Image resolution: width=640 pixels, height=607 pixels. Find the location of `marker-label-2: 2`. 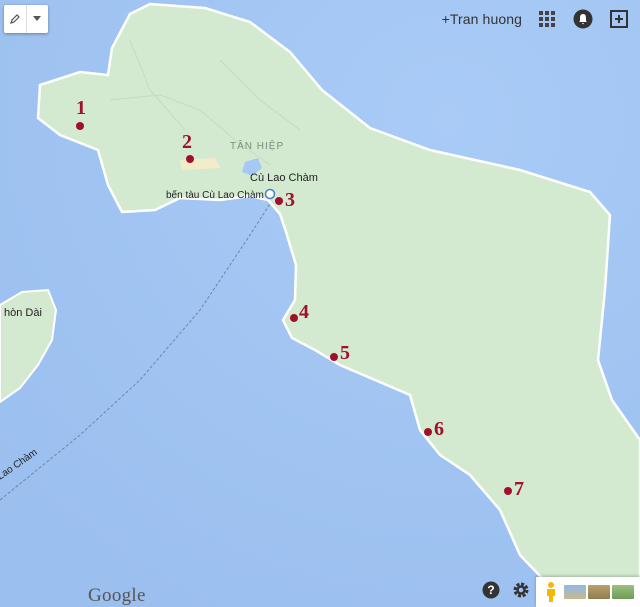

marker-label-2: 2 is located at coordinates (187, 142).